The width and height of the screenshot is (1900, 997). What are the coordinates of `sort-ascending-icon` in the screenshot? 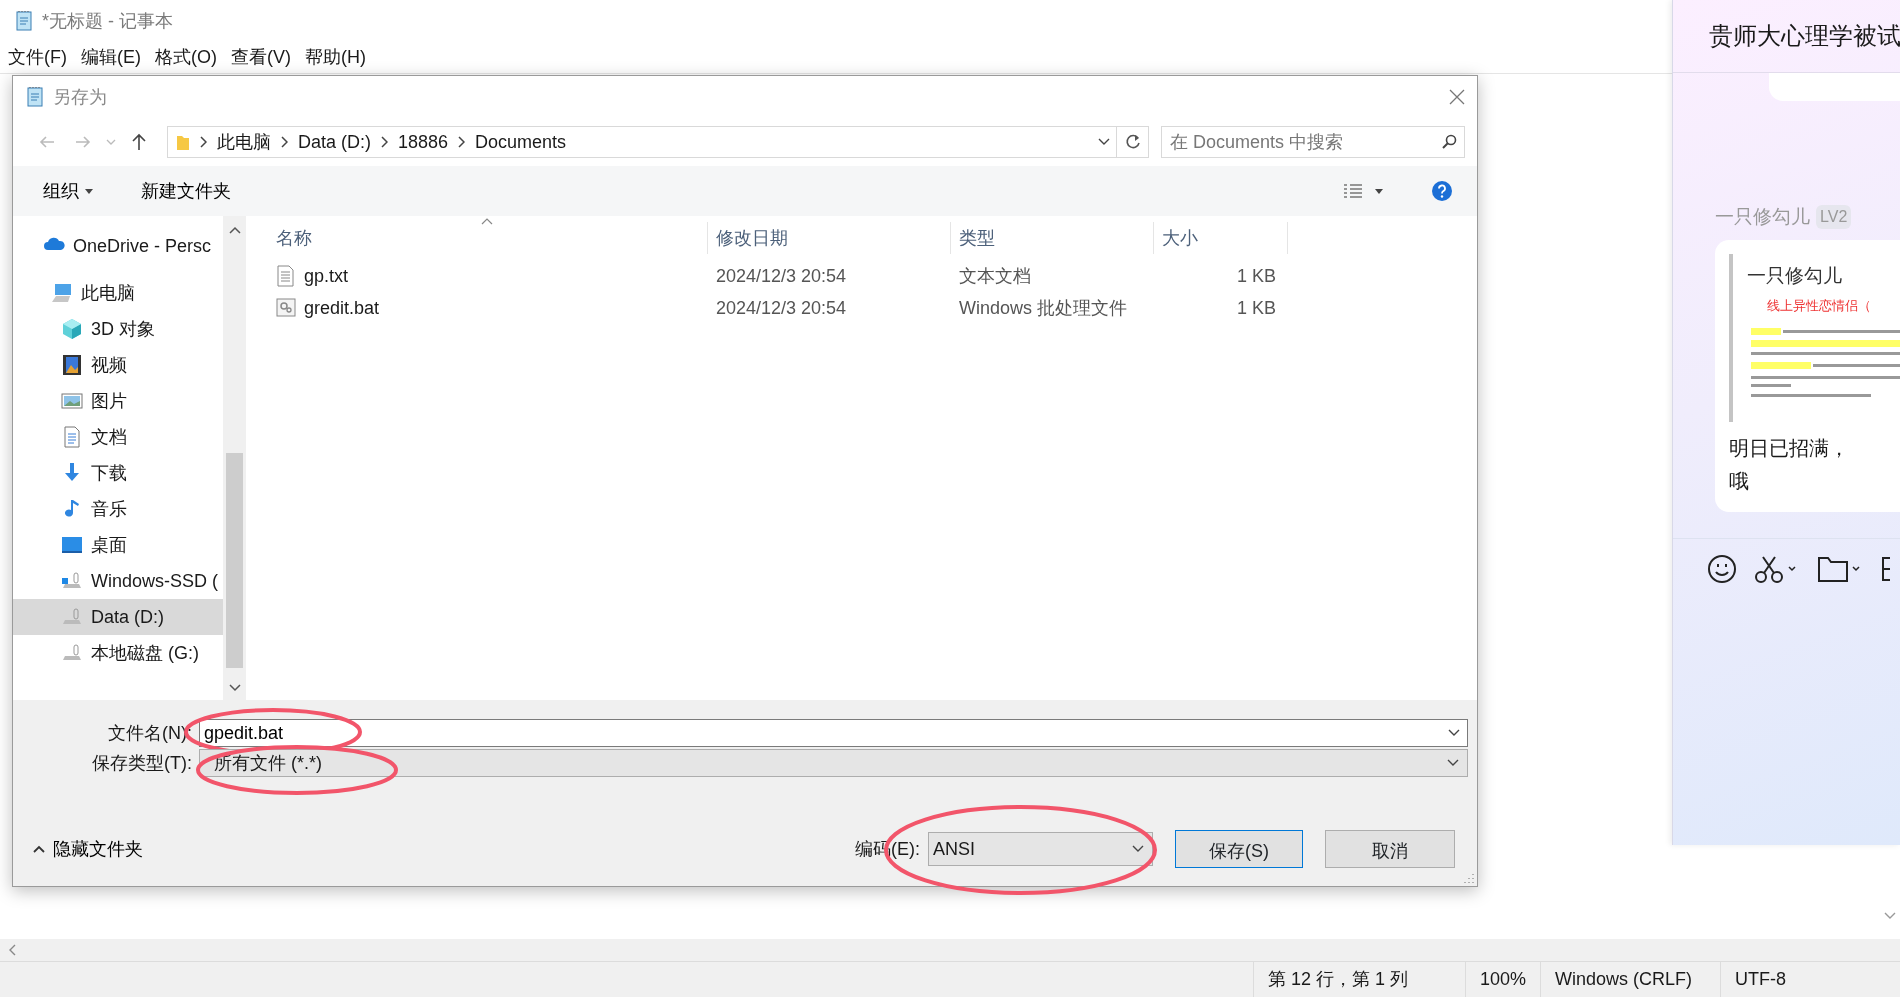 It's located at (487, 221).